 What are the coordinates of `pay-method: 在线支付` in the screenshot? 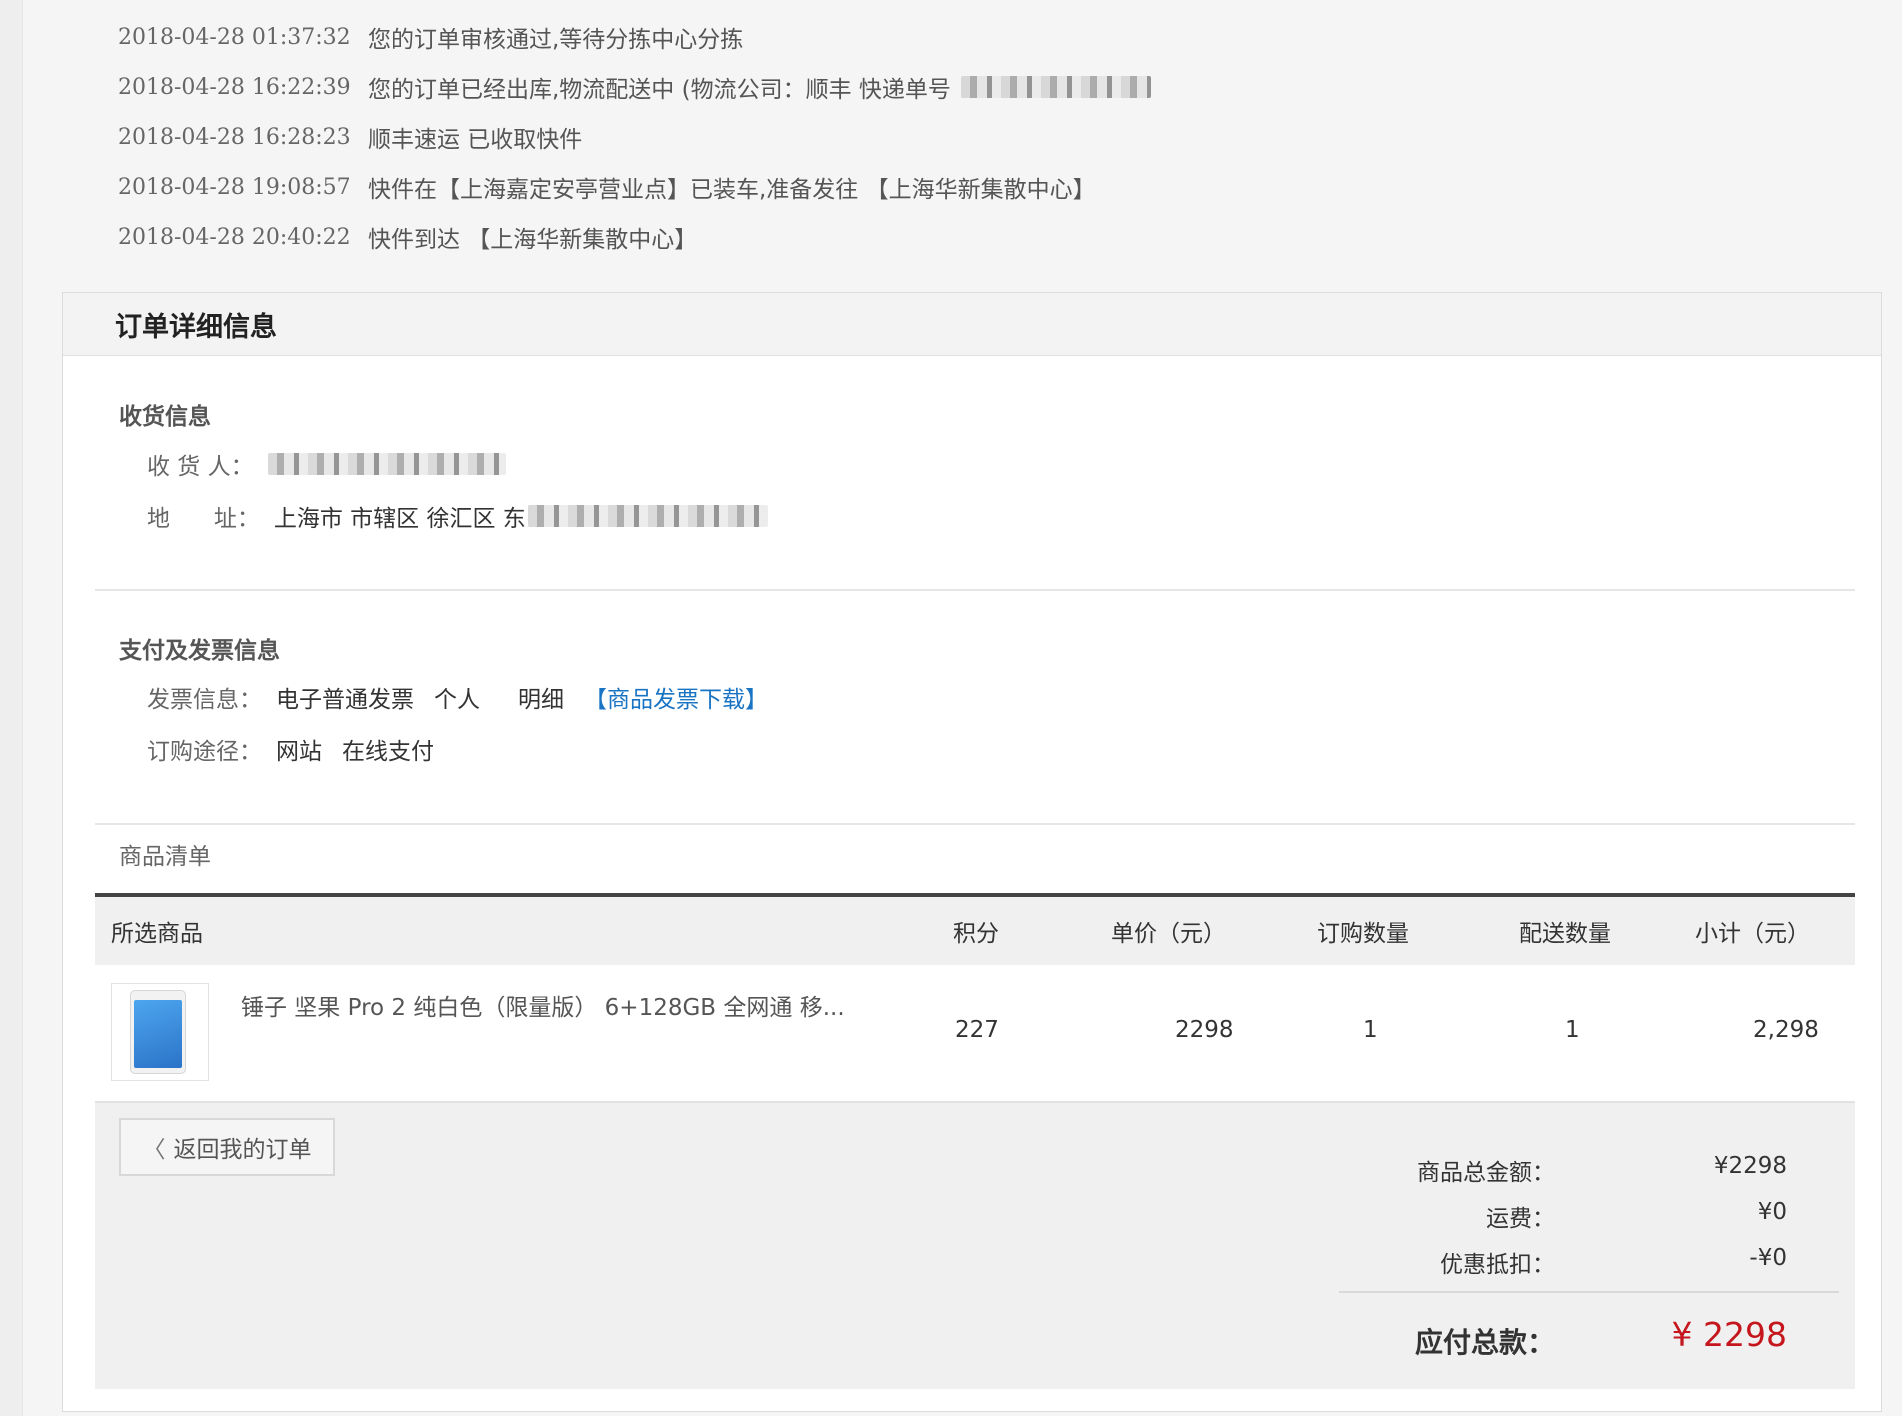 It's located at (388, 752).